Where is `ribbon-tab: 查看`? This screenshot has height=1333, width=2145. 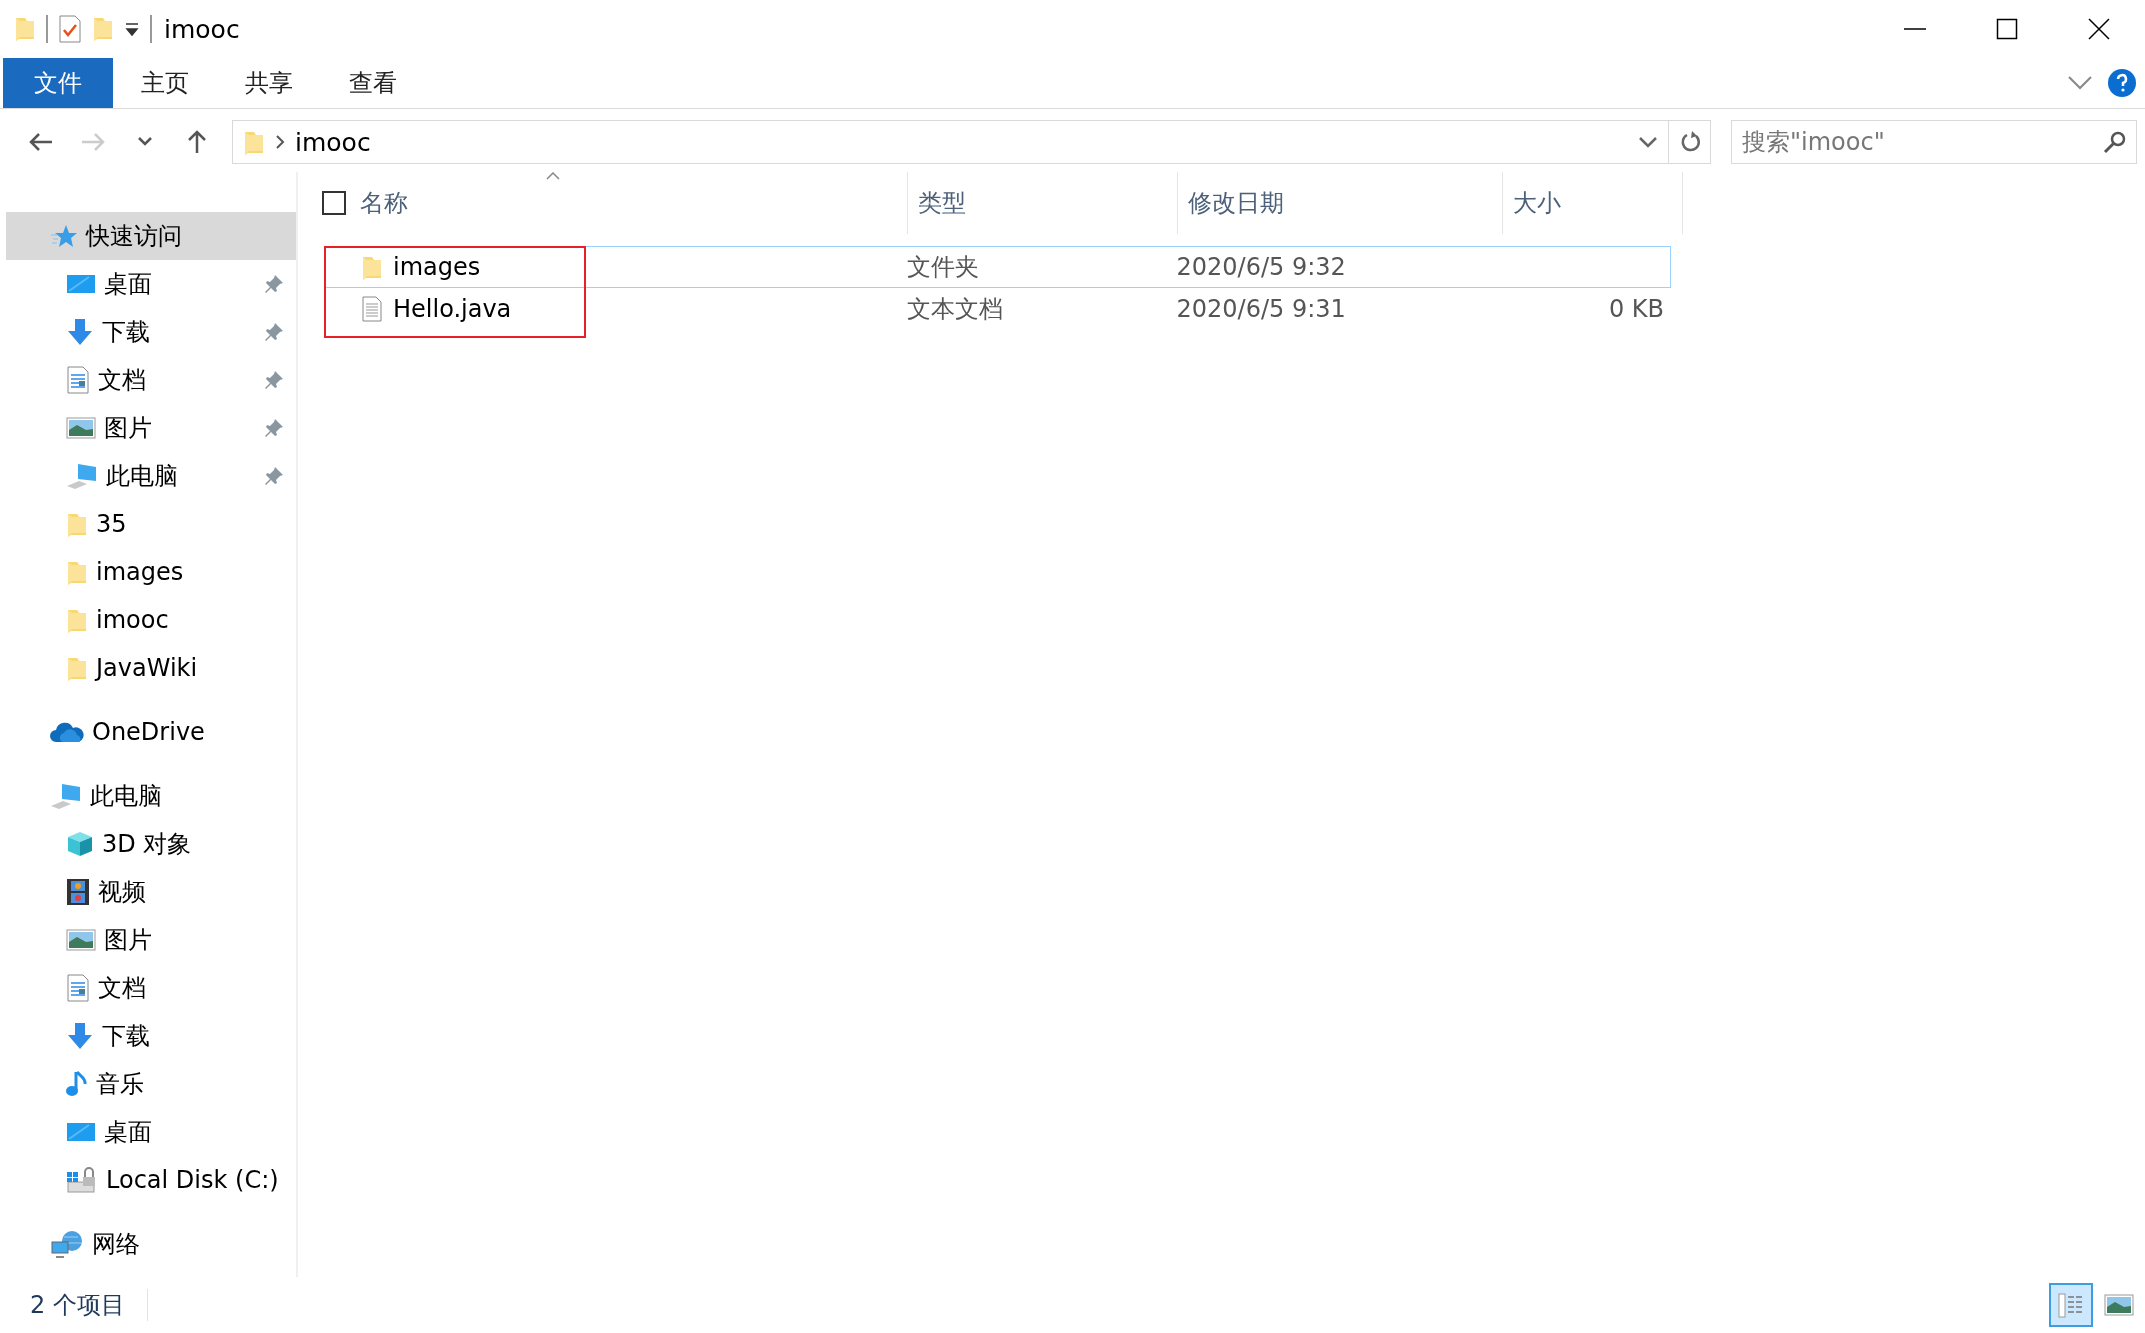 ribbon-tab: 查看 is located at coordinates (373, 83).